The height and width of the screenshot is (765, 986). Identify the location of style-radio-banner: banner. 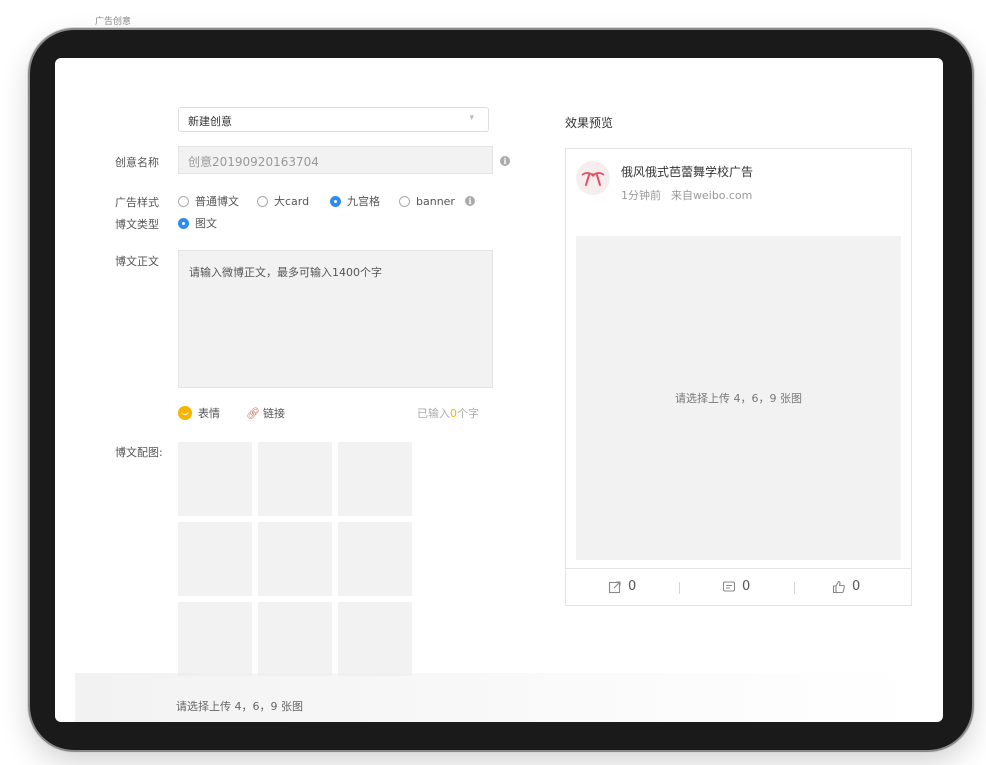
(427, 201).